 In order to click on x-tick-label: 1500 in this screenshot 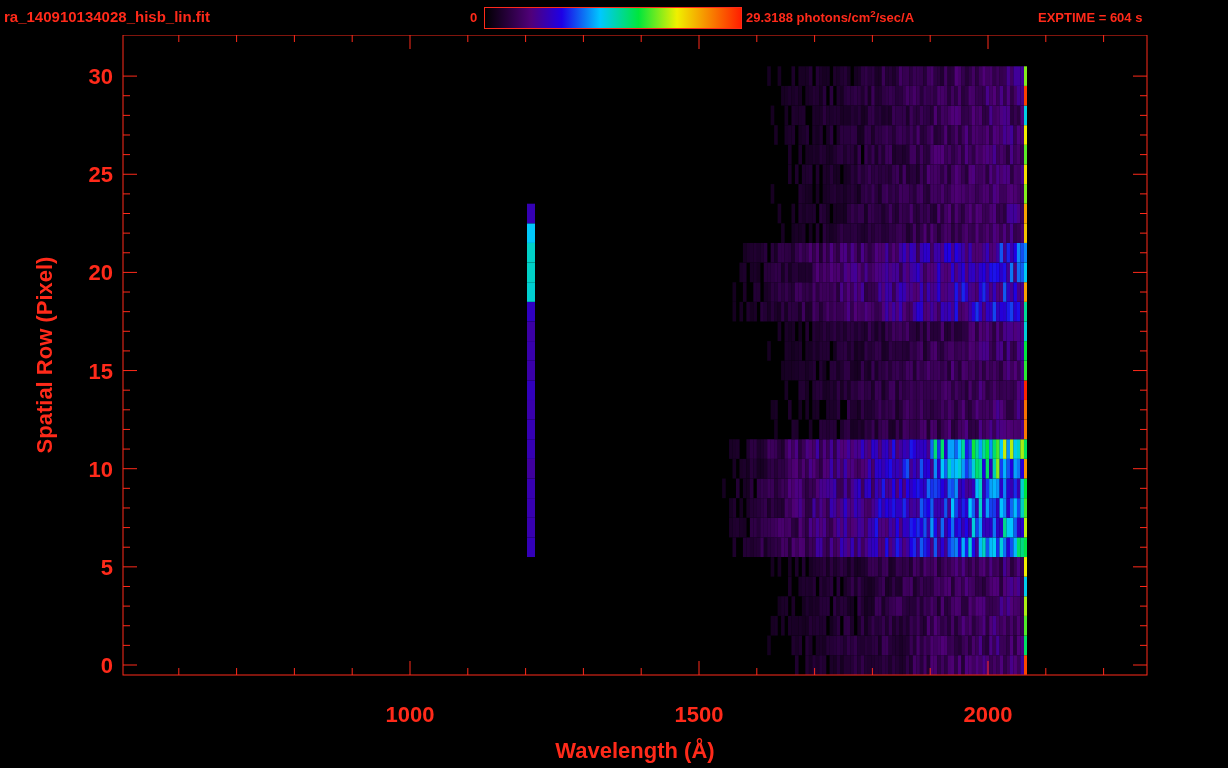, I will do `click(699, 714)`.